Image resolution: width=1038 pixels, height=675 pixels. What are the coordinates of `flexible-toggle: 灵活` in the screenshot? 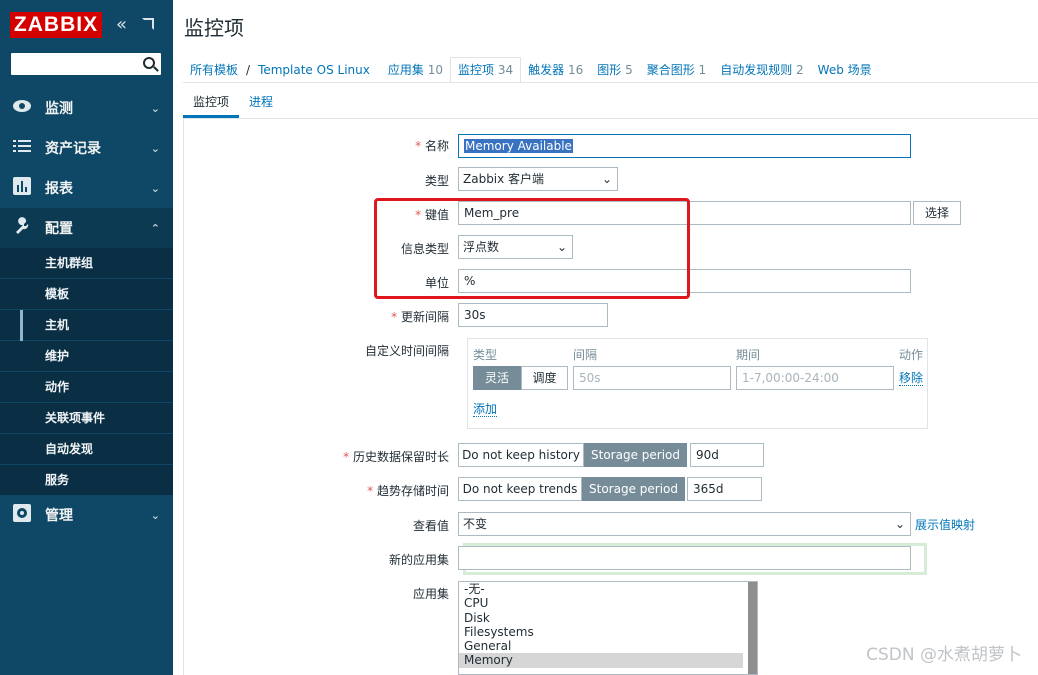 It's located at (497, 378).